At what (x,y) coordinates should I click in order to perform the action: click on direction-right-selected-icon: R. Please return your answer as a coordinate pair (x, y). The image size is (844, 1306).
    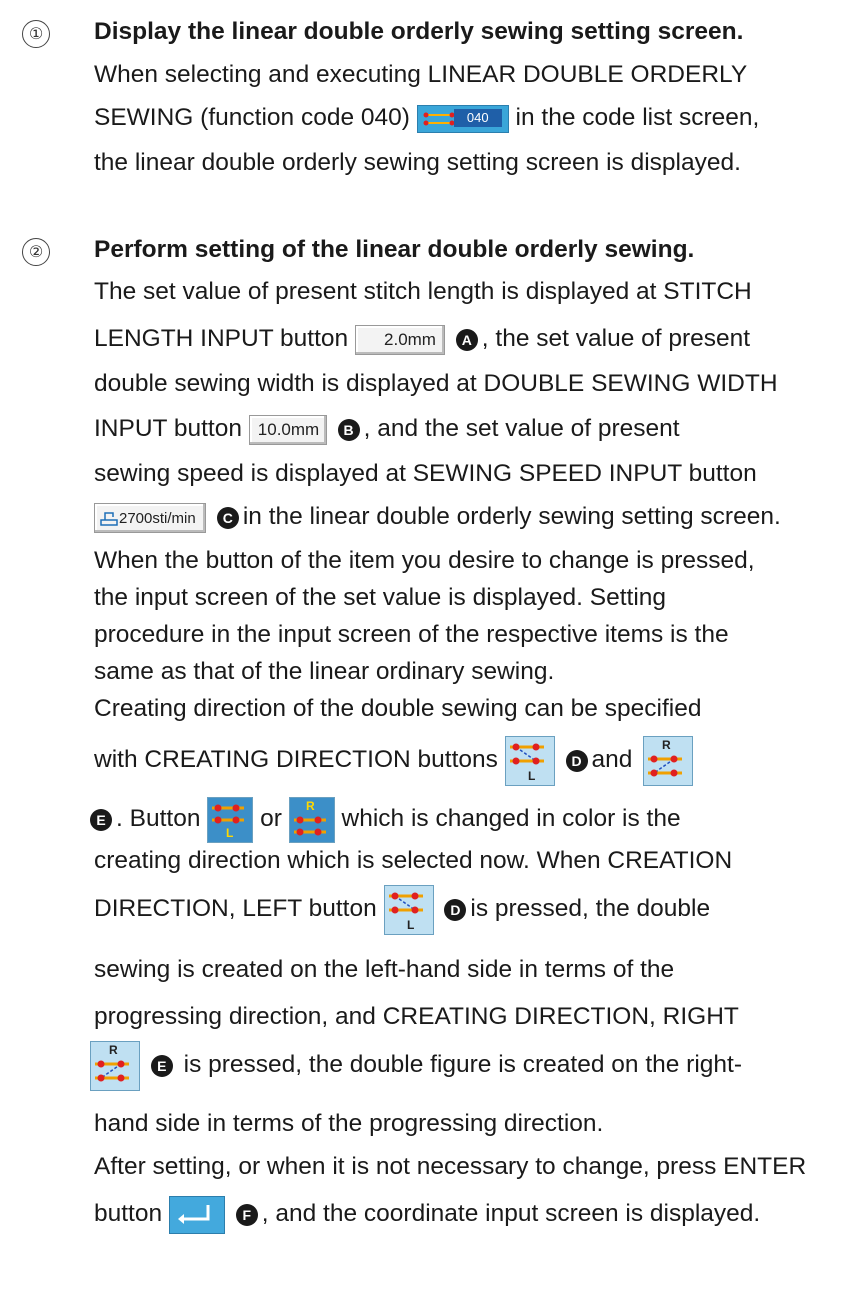
    Looking at the image, I should click on (309, 817).